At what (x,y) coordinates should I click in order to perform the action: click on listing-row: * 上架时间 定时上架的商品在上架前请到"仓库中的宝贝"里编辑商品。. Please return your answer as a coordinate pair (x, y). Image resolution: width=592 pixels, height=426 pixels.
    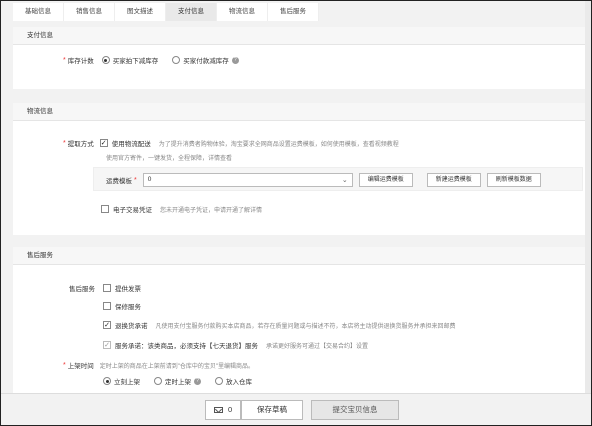
    Looking at the image, I should click on (158, 365).